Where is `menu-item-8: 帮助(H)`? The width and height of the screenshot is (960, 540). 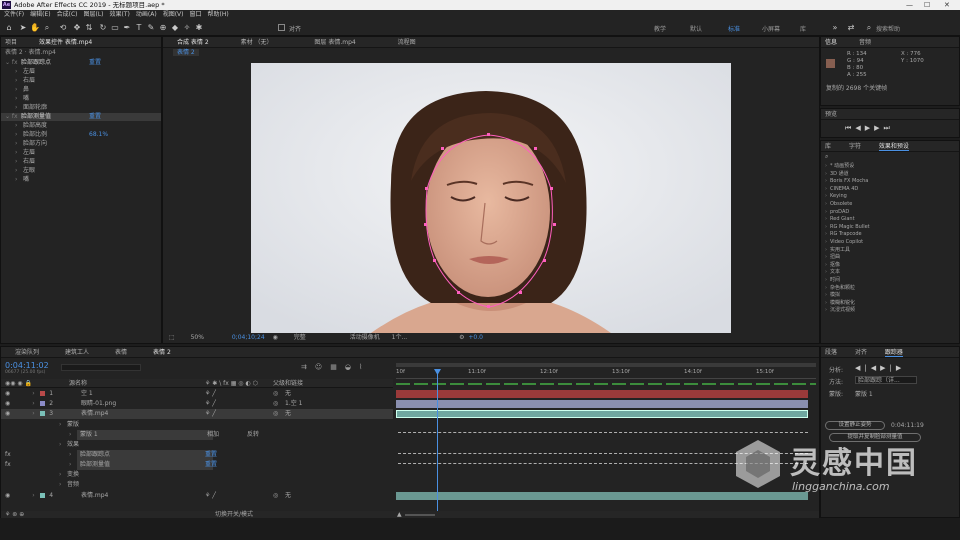 menu-item-8: 帮助(H) is located at coordinates (218, 14).